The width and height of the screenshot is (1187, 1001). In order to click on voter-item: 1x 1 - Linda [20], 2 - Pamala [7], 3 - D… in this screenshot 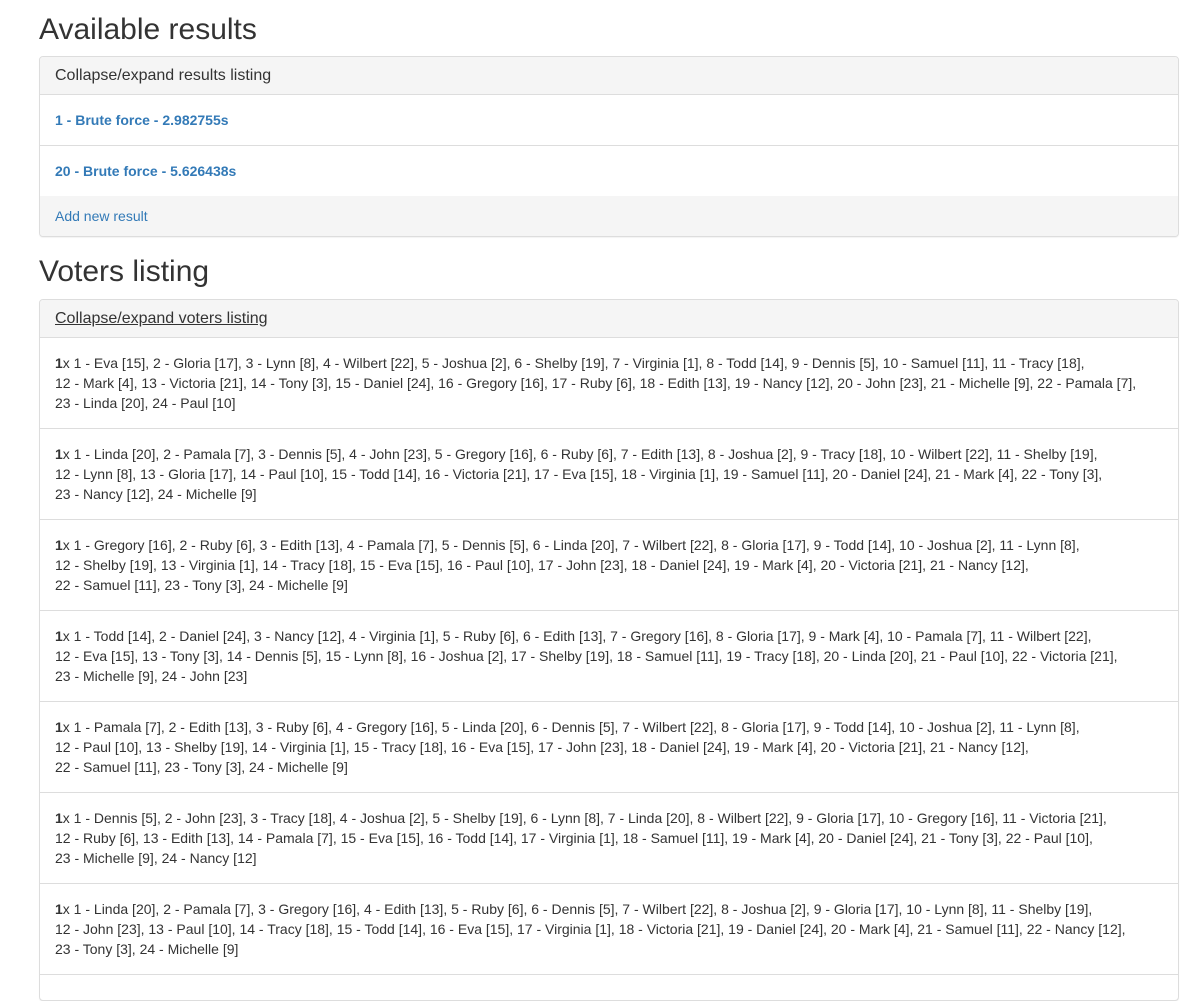, I will do `click(609, 474)`.